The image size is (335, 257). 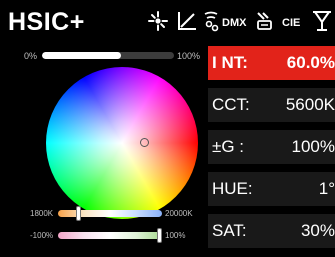 What do you see at coordinates (271, 231) in the screenshot?
I see `param-row-sat: SAT: 30%` at bounding box center [271, 231].